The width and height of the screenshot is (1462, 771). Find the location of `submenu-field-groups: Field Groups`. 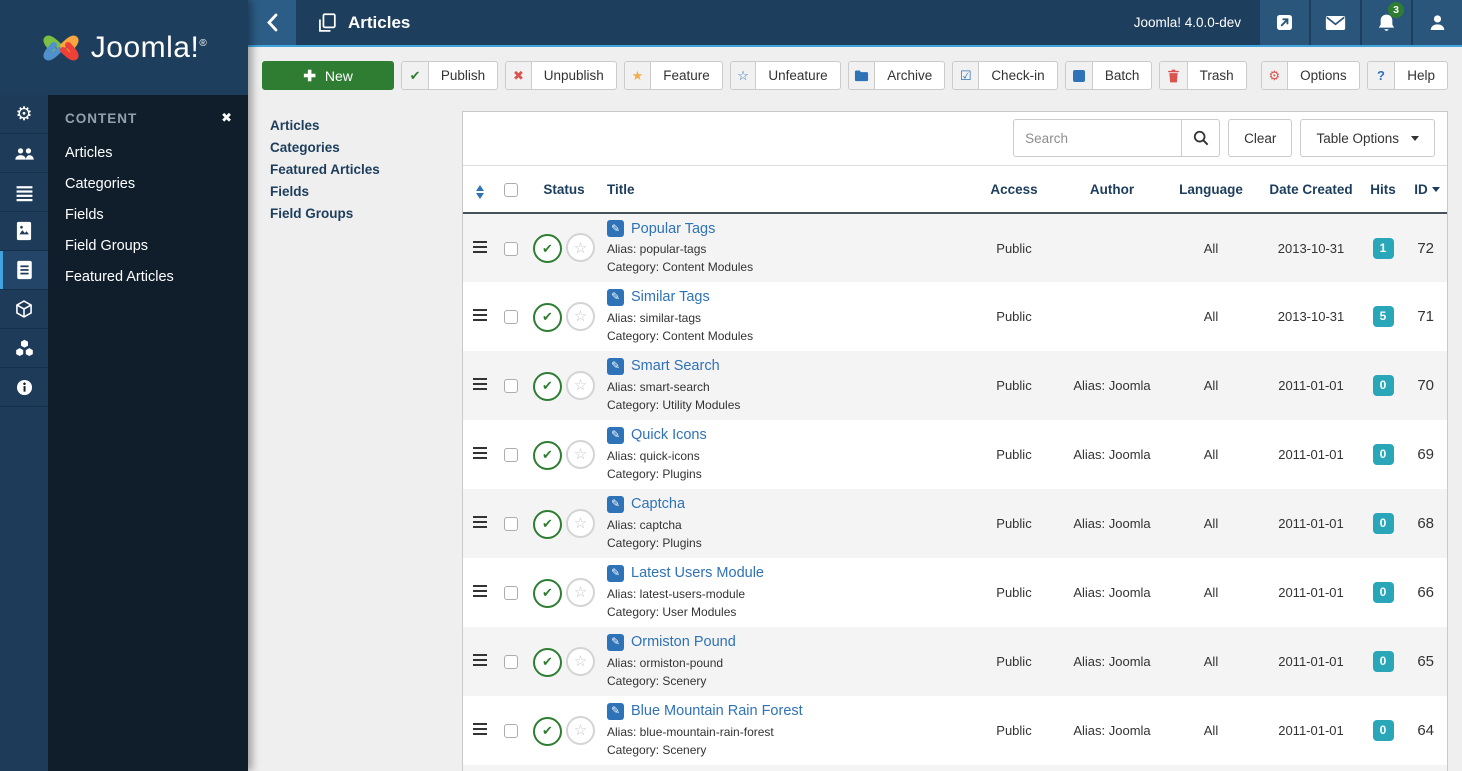

submenu-field-groups: Field Groups is located at coordinates (366, 214).